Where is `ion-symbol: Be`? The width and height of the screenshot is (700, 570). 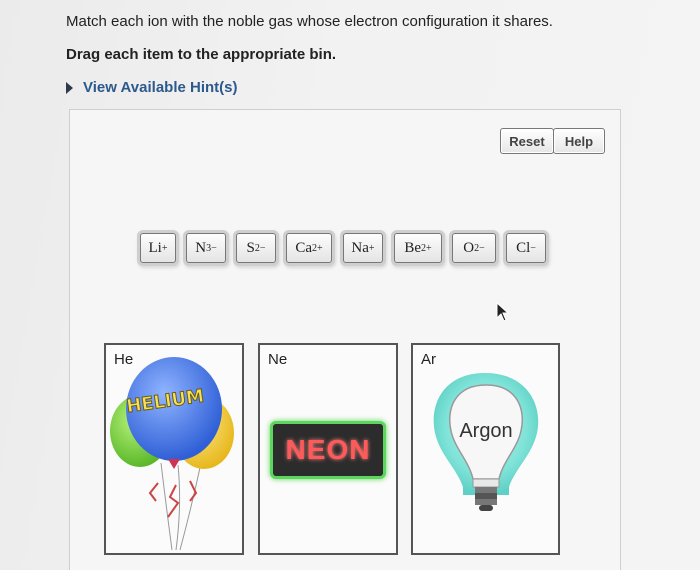
ion-symbol: Be is located at coordinates (413, 247).